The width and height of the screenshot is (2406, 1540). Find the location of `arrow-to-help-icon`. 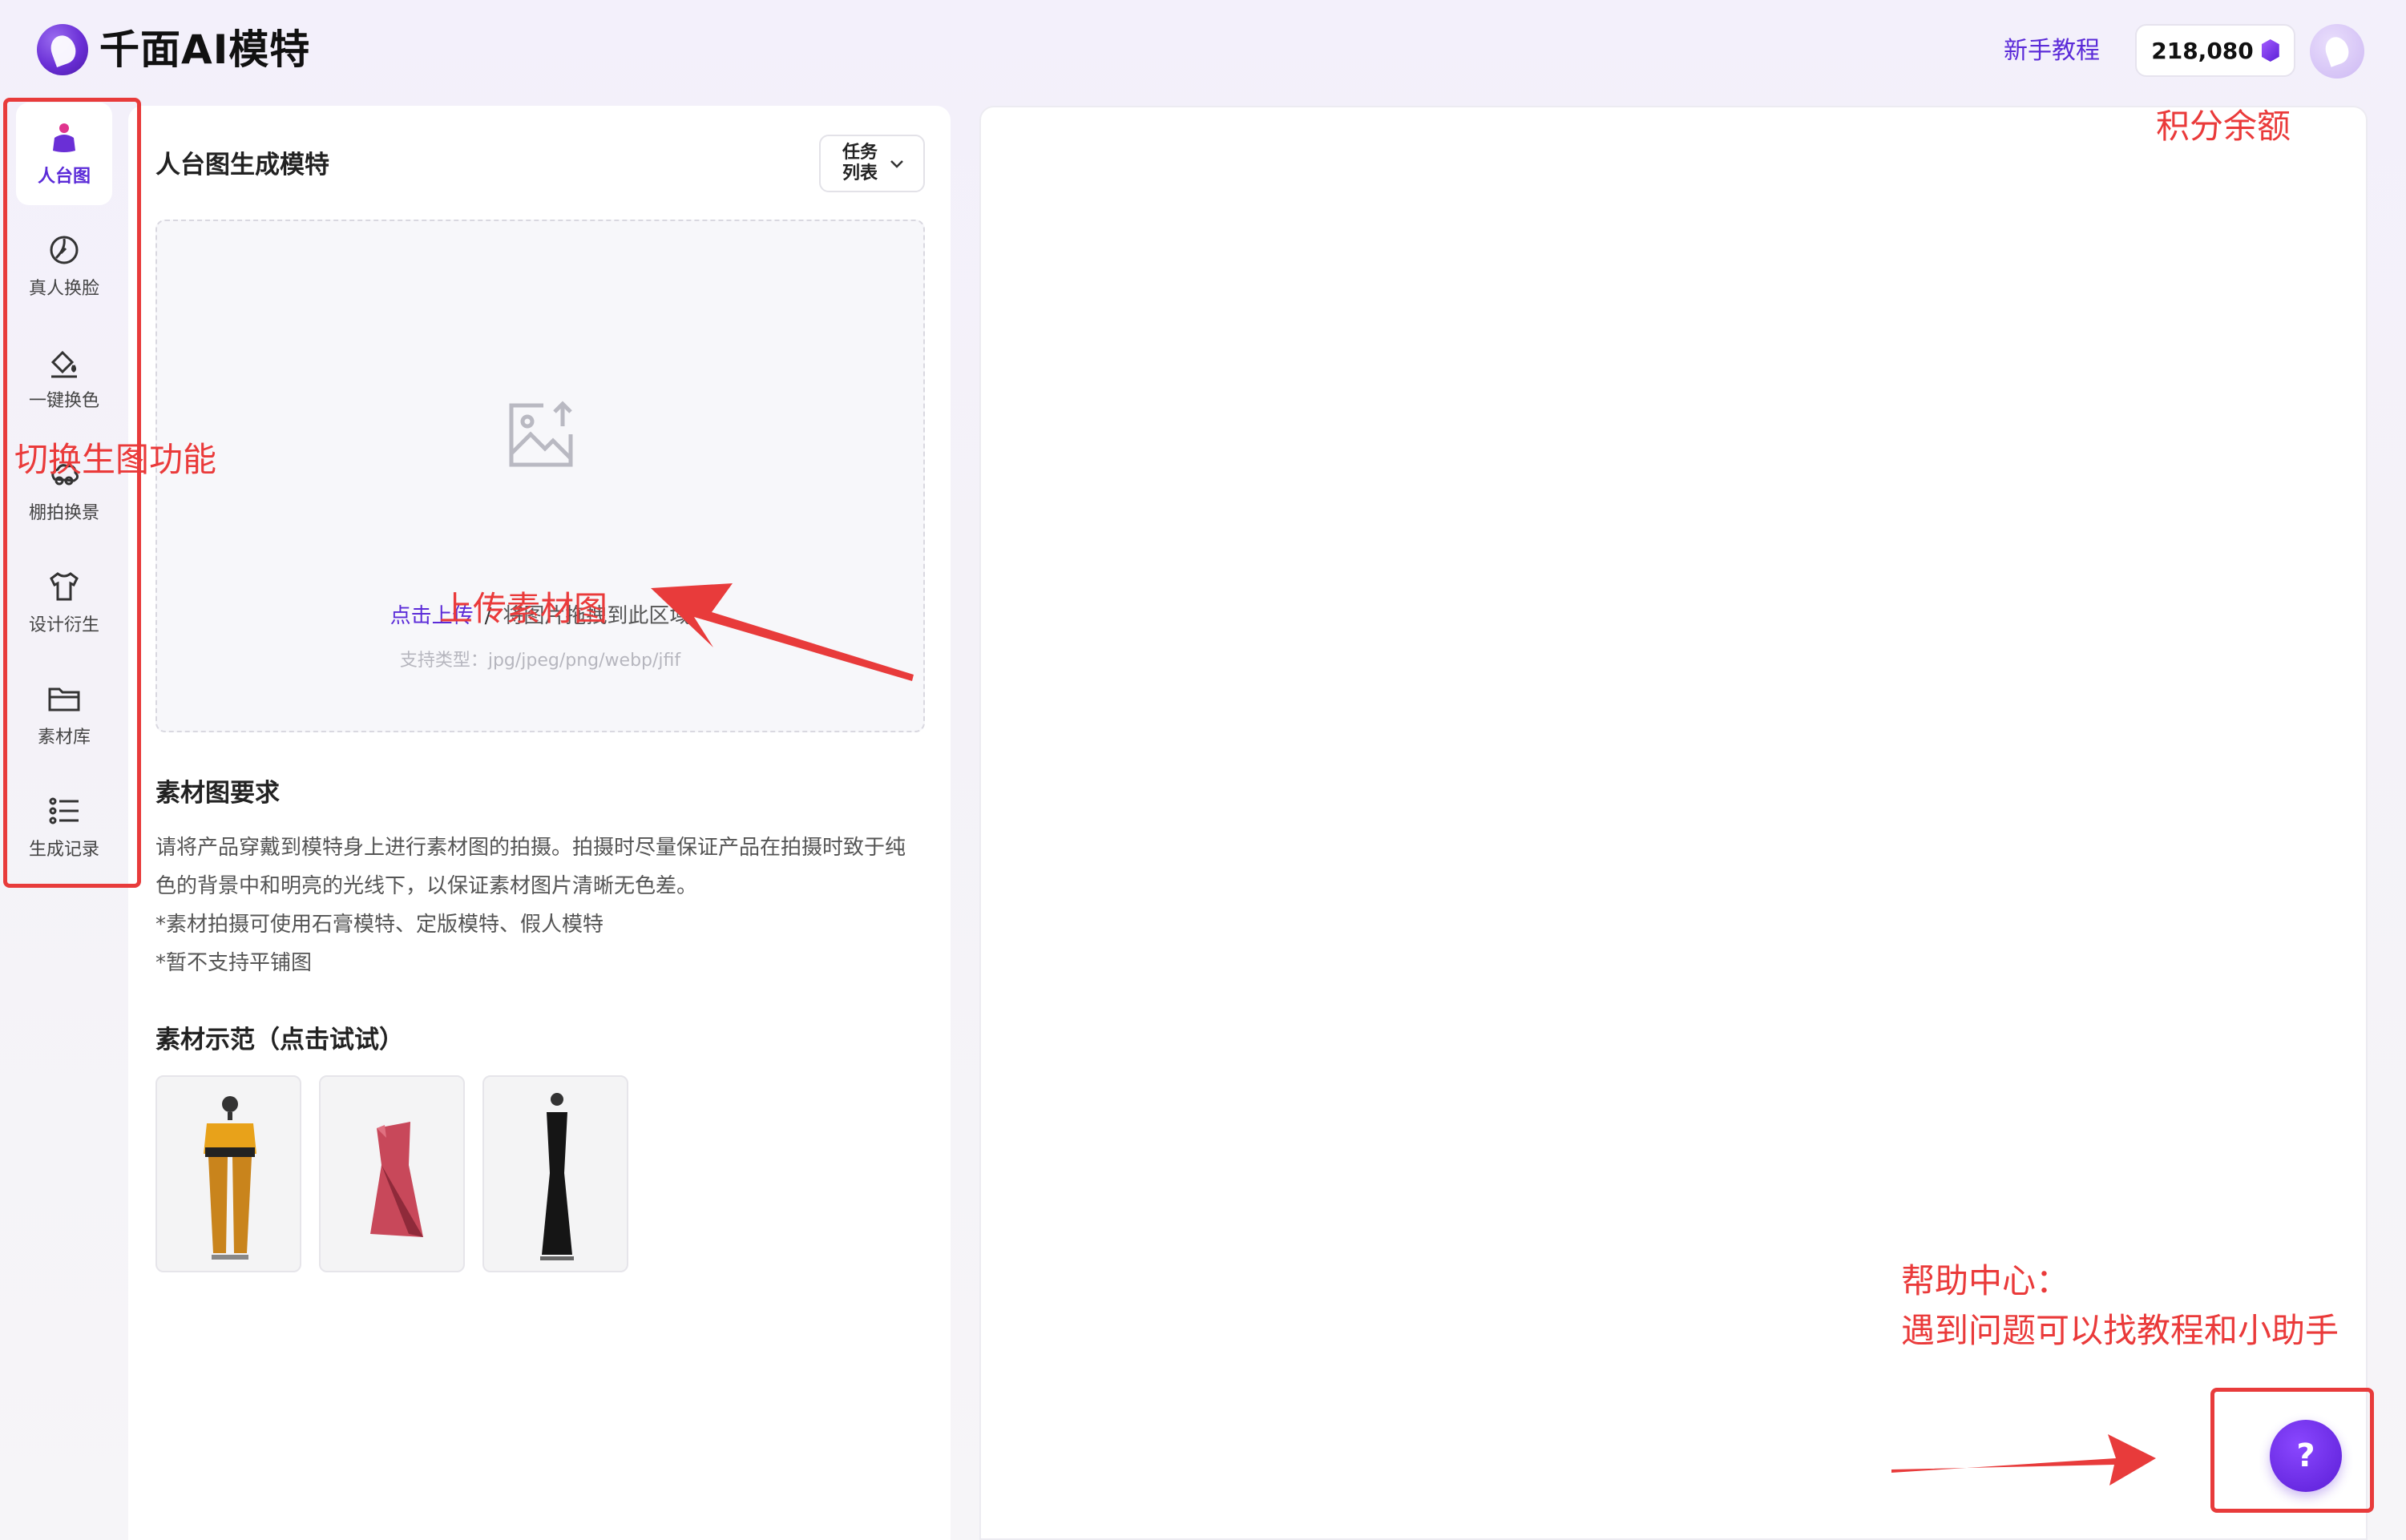

arrow-to-help-icon is located at coordinates (2023, 1460).